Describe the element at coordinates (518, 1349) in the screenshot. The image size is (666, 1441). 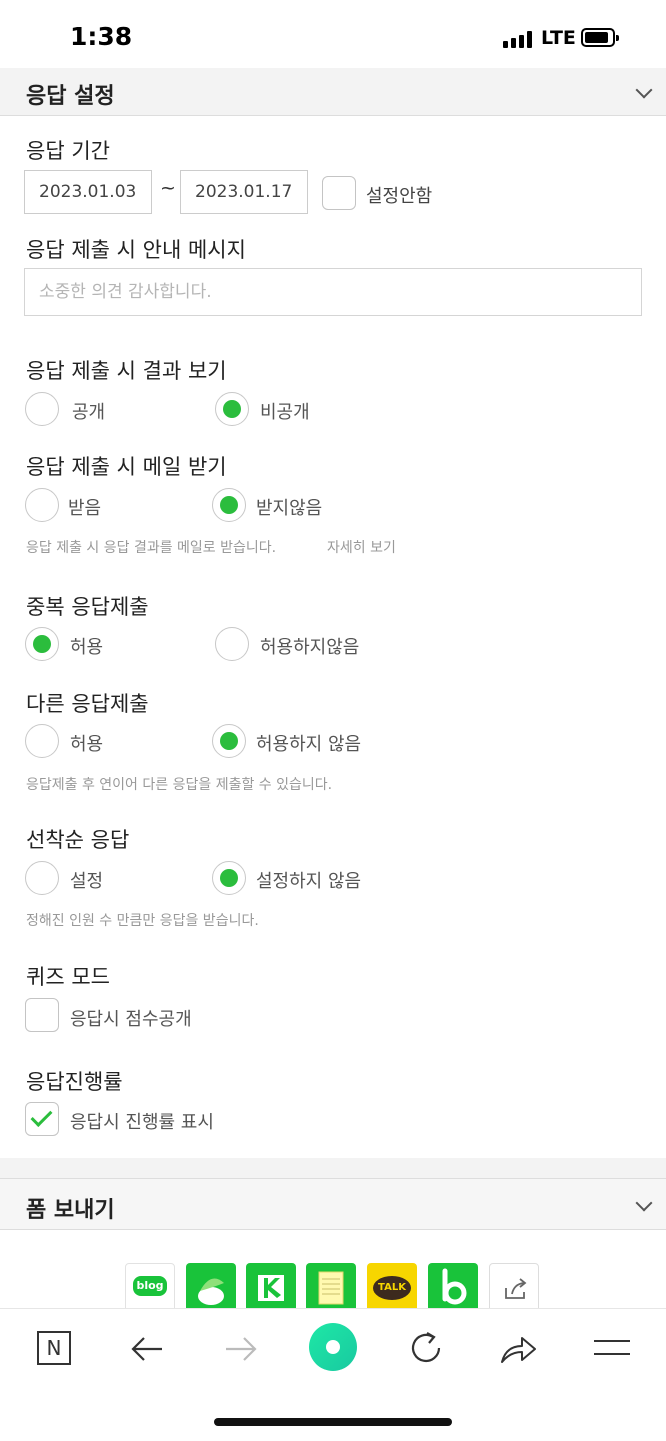
I see `share-icon` at that location.